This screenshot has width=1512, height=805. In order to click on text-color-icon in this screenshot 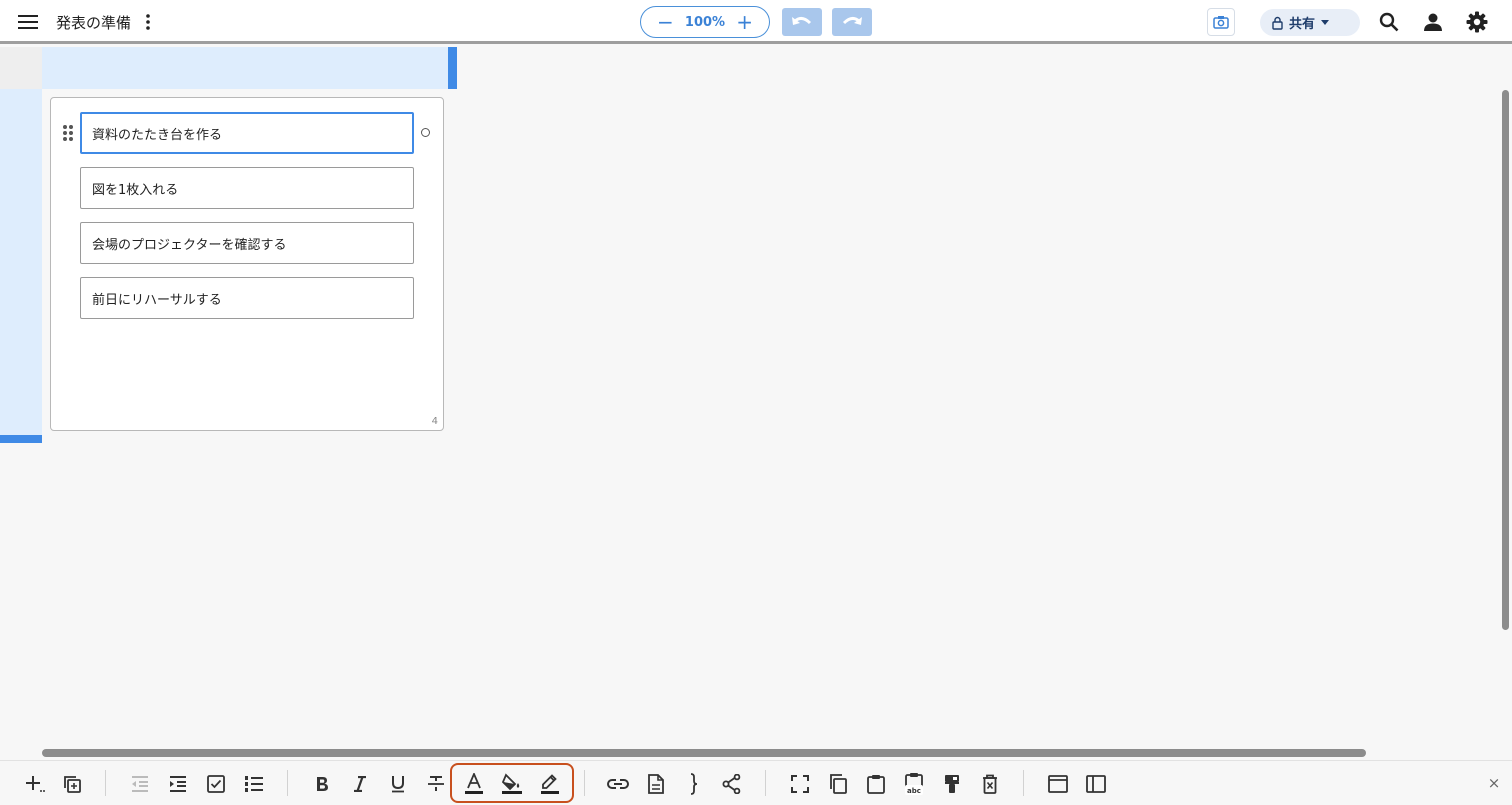, I will do `click(474, 784)`.